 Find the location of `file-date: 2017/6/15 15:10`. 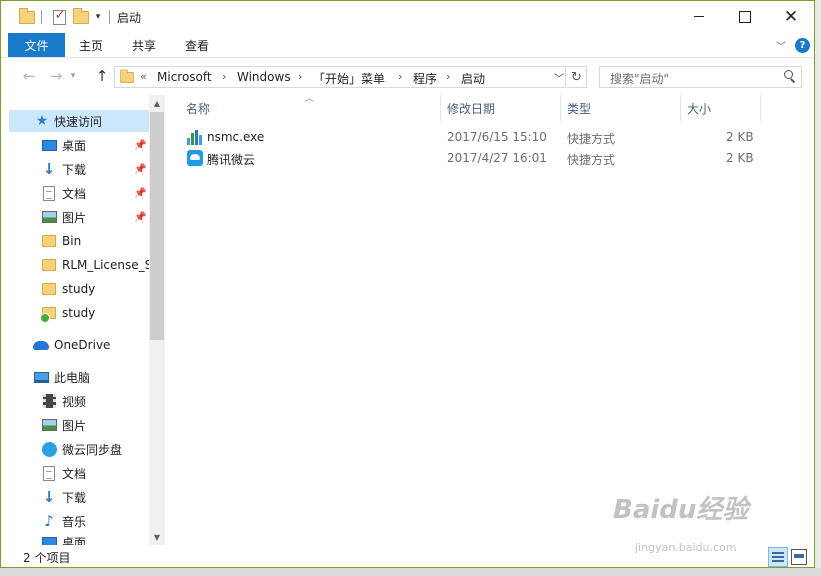

file-date: 2017/6/15 15:10 is located at coordinates (497, 137).